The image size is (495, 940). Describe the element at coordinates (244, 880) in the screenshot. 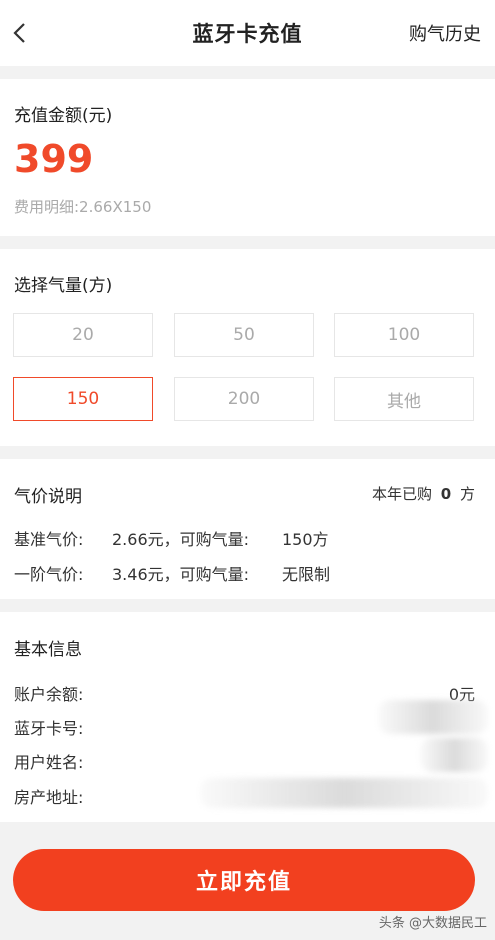

I see `recharge-now-button: 立即充值` at that location.